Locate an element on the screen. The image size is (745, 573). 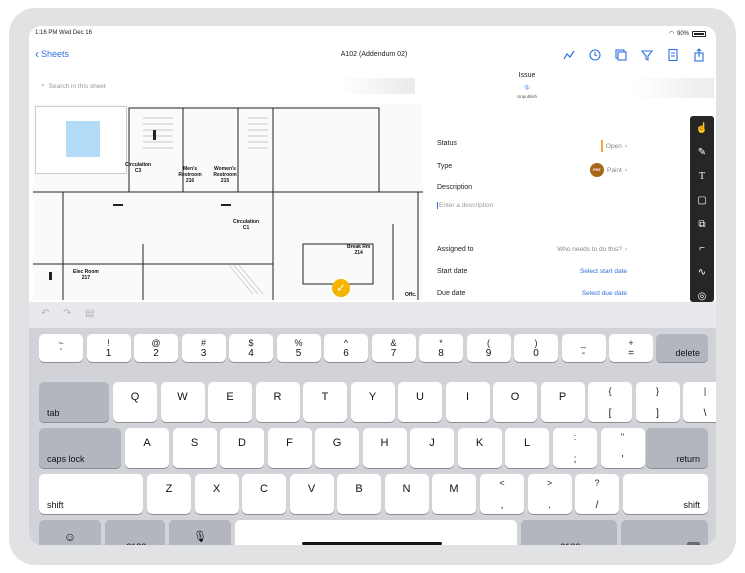
layers-icon is located at coordinates (621, 55).